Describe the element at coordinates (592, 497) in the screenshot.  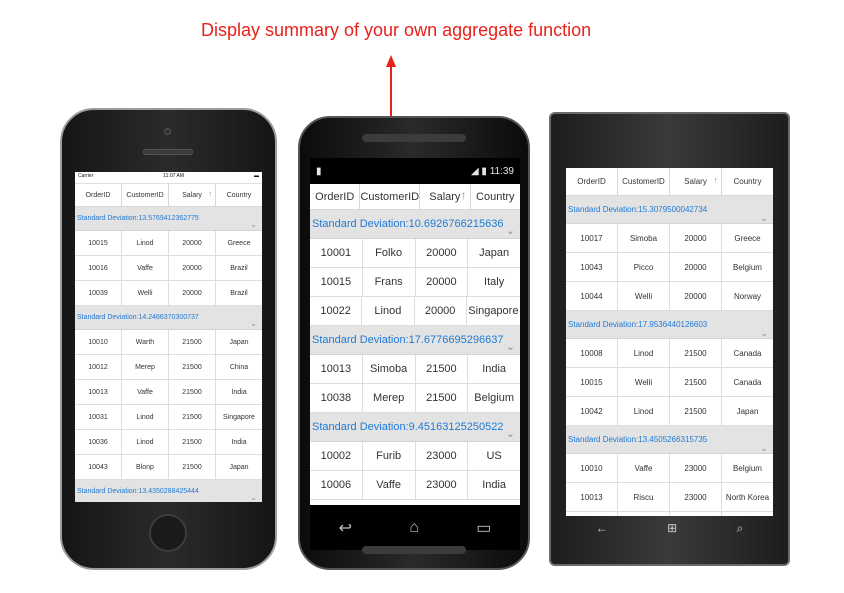
I see `cell-orderid: 10013` at that location.